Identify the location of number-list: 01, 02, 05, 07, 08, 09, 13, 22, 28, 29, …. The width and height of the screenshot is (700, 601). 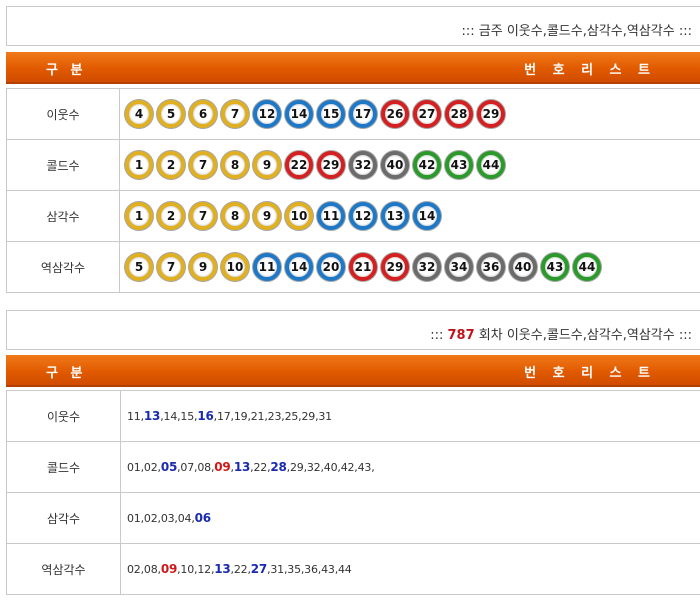
(251, 467).